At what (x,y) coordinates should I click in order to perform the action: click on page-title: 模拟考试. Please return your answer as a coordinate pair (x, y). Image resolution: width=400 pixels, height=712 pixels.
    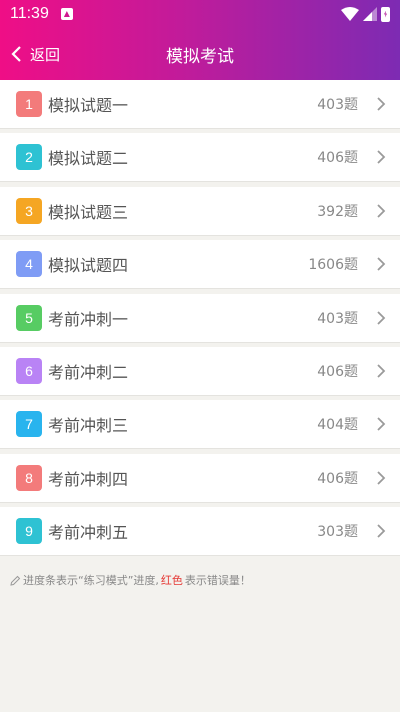
    Looking at the image, I should click on (200, 57).